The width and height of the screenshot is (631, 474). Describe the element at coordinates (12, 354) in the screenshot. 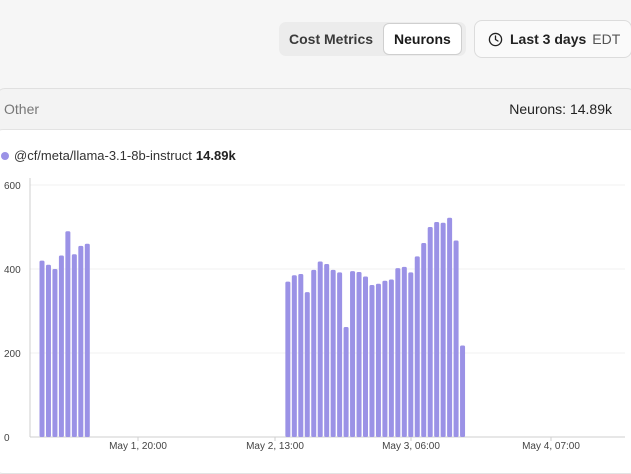

I see `y-tick-label: 200` at that location.